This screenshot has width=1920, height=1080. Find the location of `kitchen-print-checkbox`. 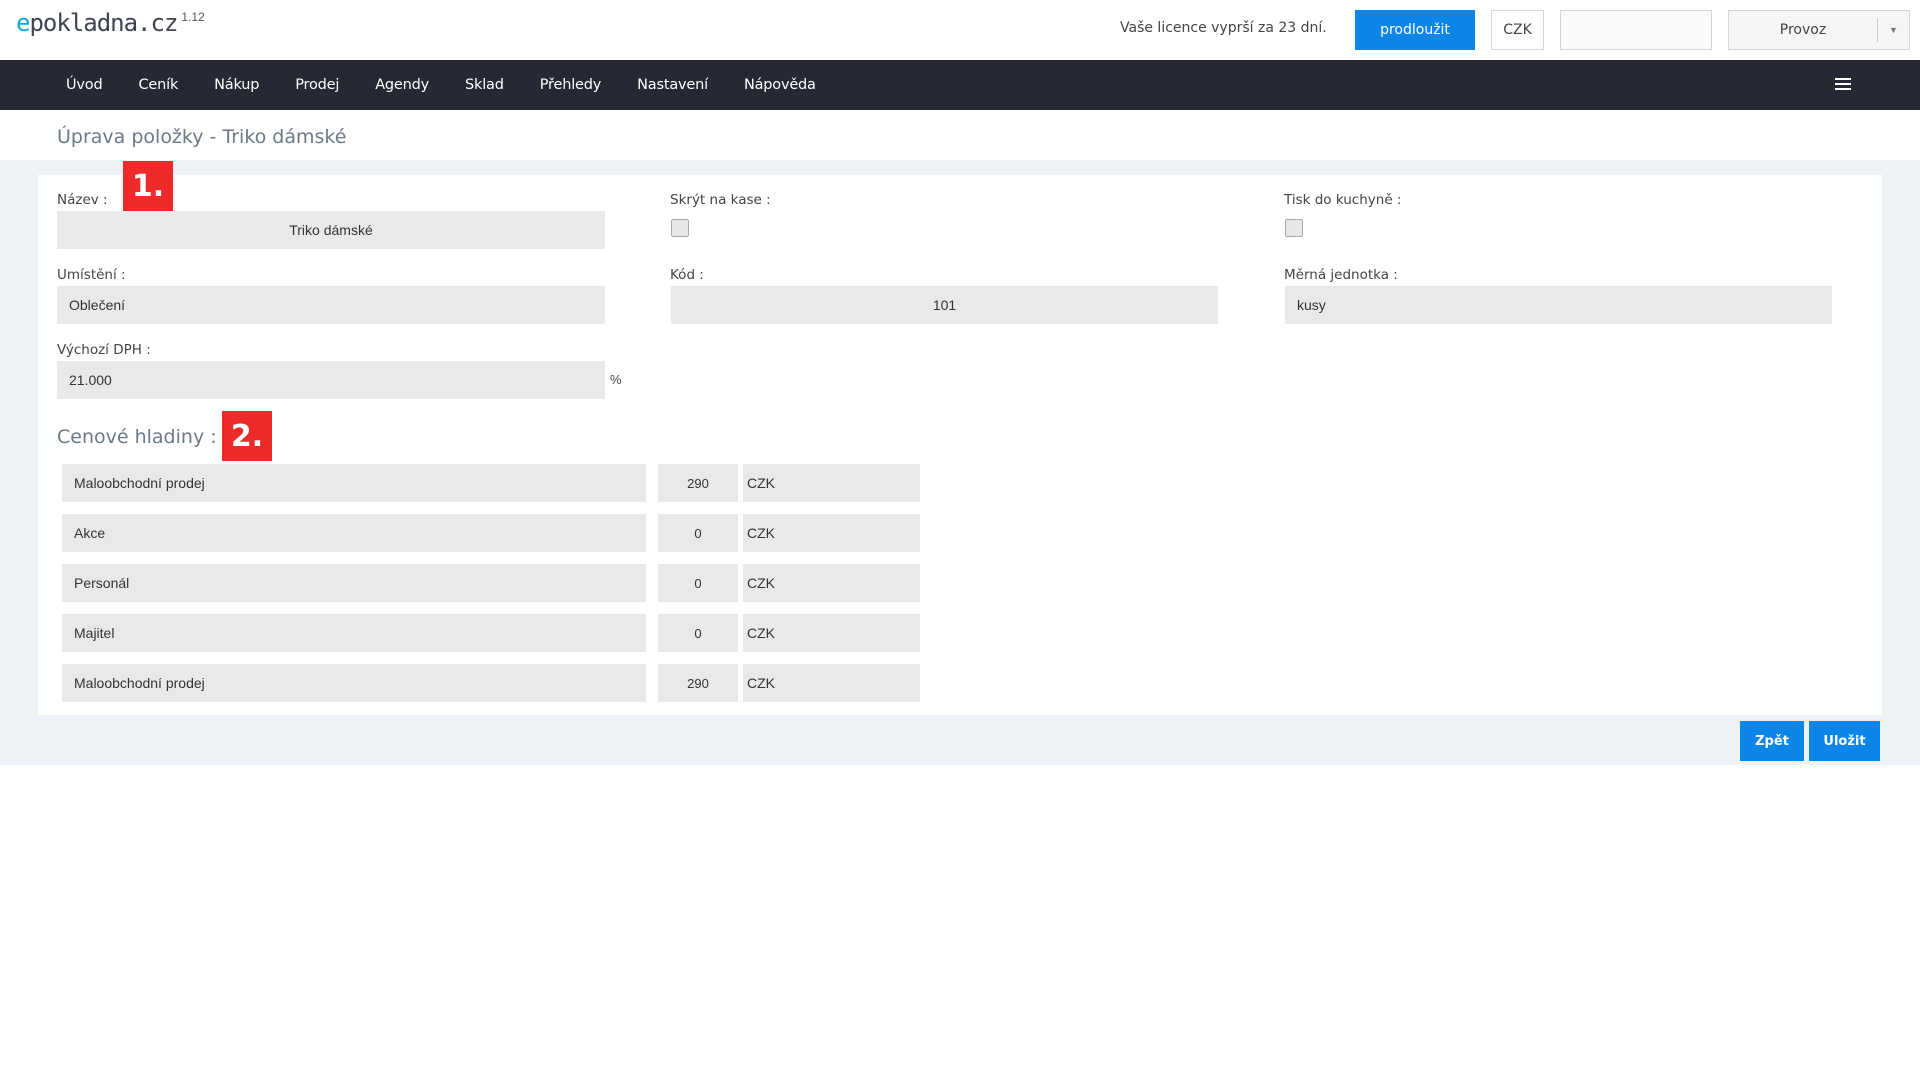

kitchen-print-checkbox is located at coordinates (1294, 228).